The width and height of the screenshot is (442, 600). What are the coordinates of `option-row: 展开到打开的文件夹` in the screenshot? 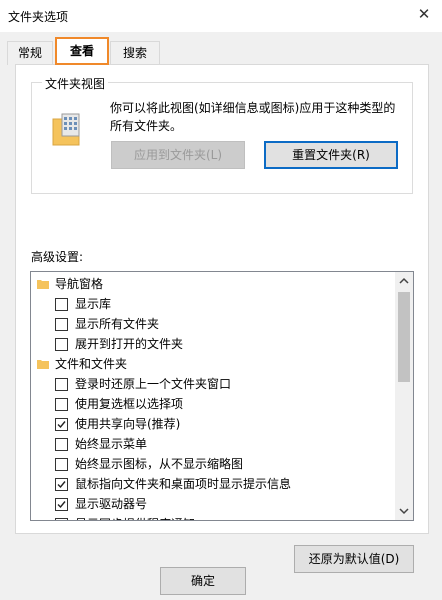 It's located at (213, 344).